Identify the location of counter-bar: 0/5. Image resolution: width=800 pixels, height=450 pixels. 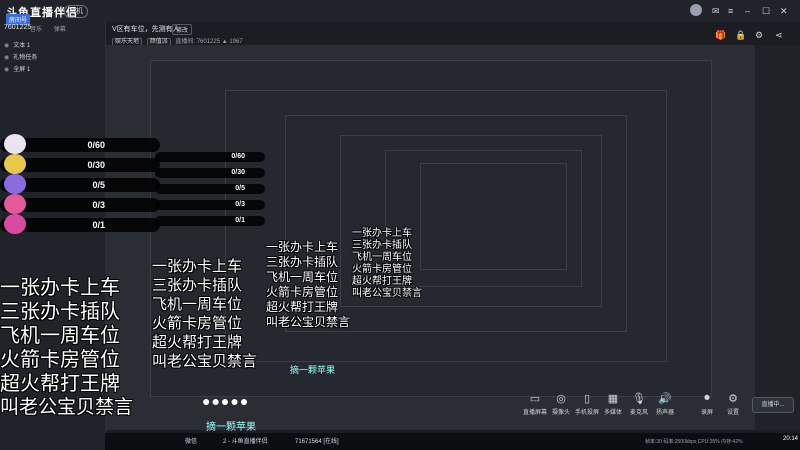
(210, 189).